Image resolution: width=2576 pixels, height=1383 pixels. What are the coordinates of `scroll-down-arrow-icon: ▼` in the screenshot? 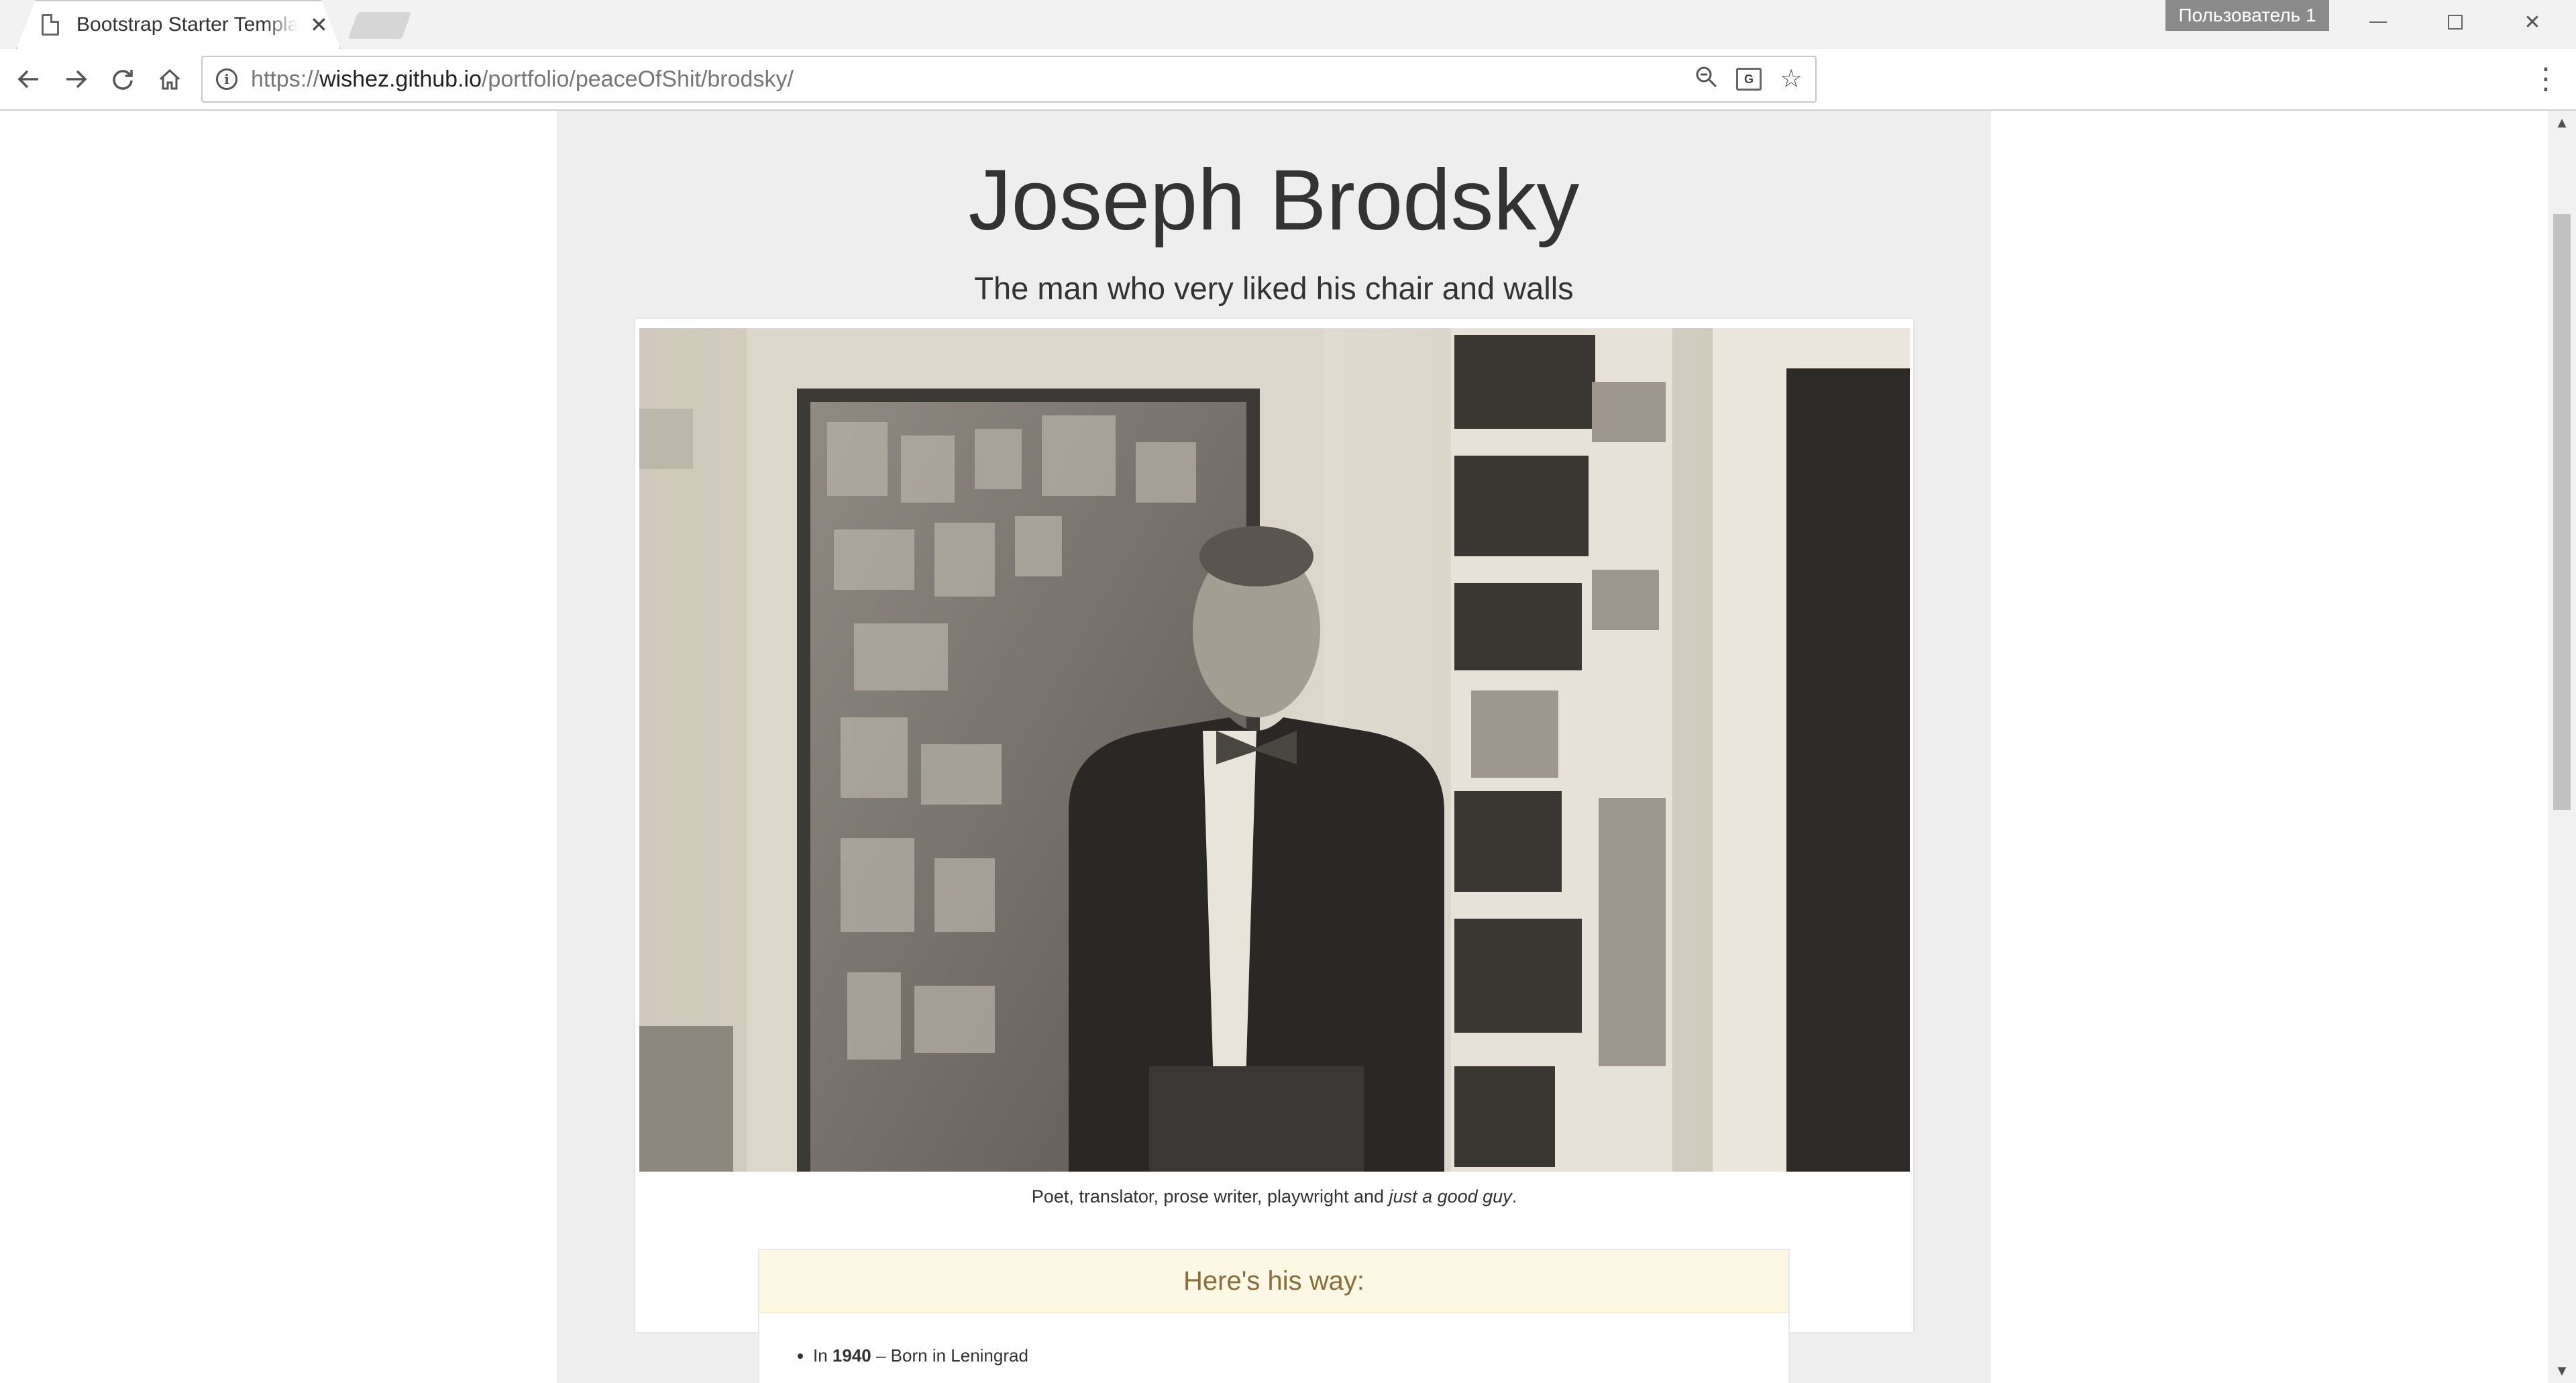 It's located at (2562, 1371).